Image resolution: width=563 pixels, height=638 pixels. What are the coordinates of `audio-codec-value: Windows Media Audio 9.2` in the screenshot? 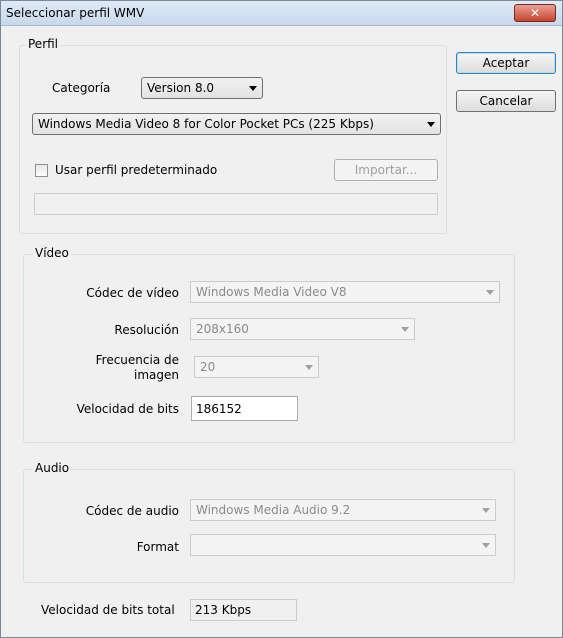 It's located at (273, 510).